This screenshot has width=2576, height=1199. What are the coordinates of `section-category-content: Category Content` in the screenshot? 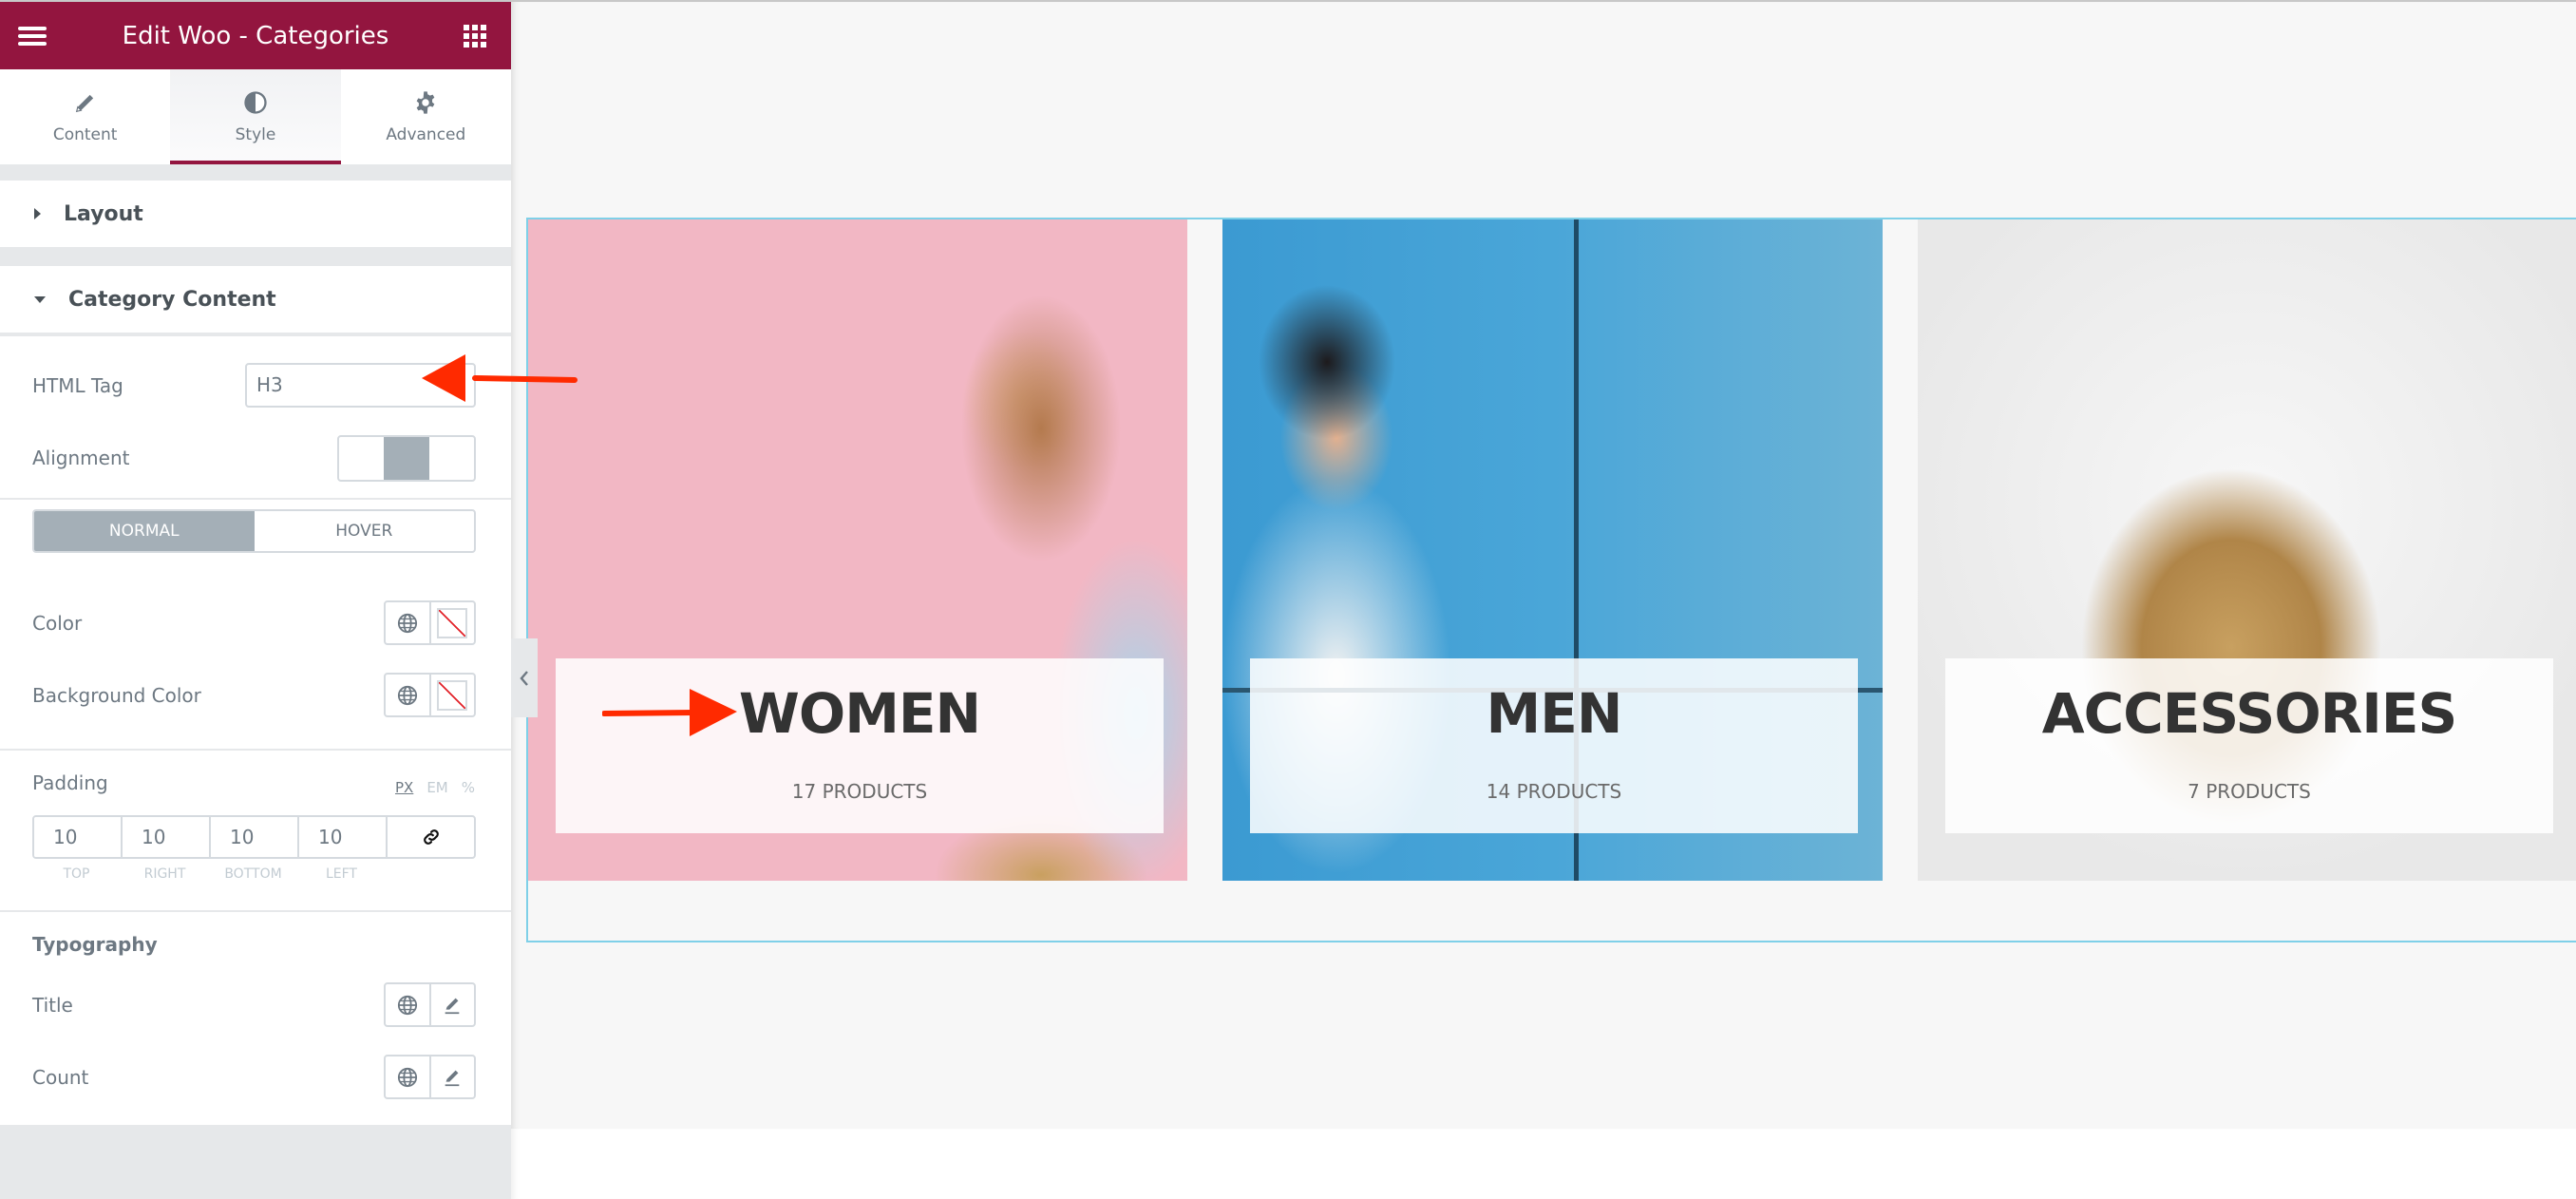 It's located at (255, 299).